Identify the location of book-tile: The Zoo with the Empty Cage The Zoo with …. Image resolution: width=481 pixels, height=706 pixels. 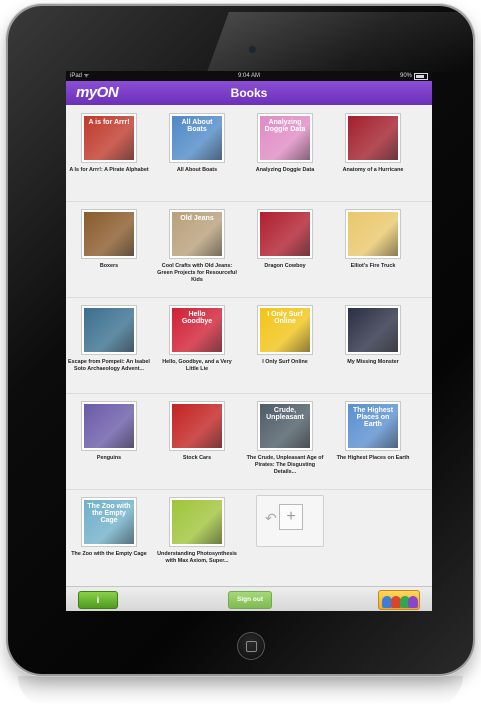
(109, 537).